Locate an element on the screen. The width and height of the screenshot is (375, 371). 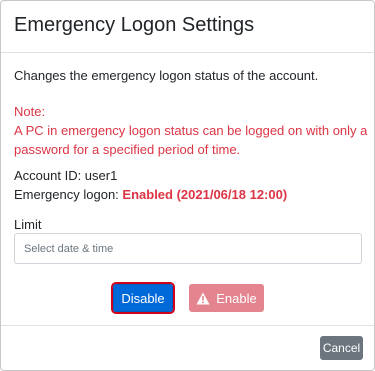
dialog-header: Emergency Logon Settings is located at coordinates (187, 27).